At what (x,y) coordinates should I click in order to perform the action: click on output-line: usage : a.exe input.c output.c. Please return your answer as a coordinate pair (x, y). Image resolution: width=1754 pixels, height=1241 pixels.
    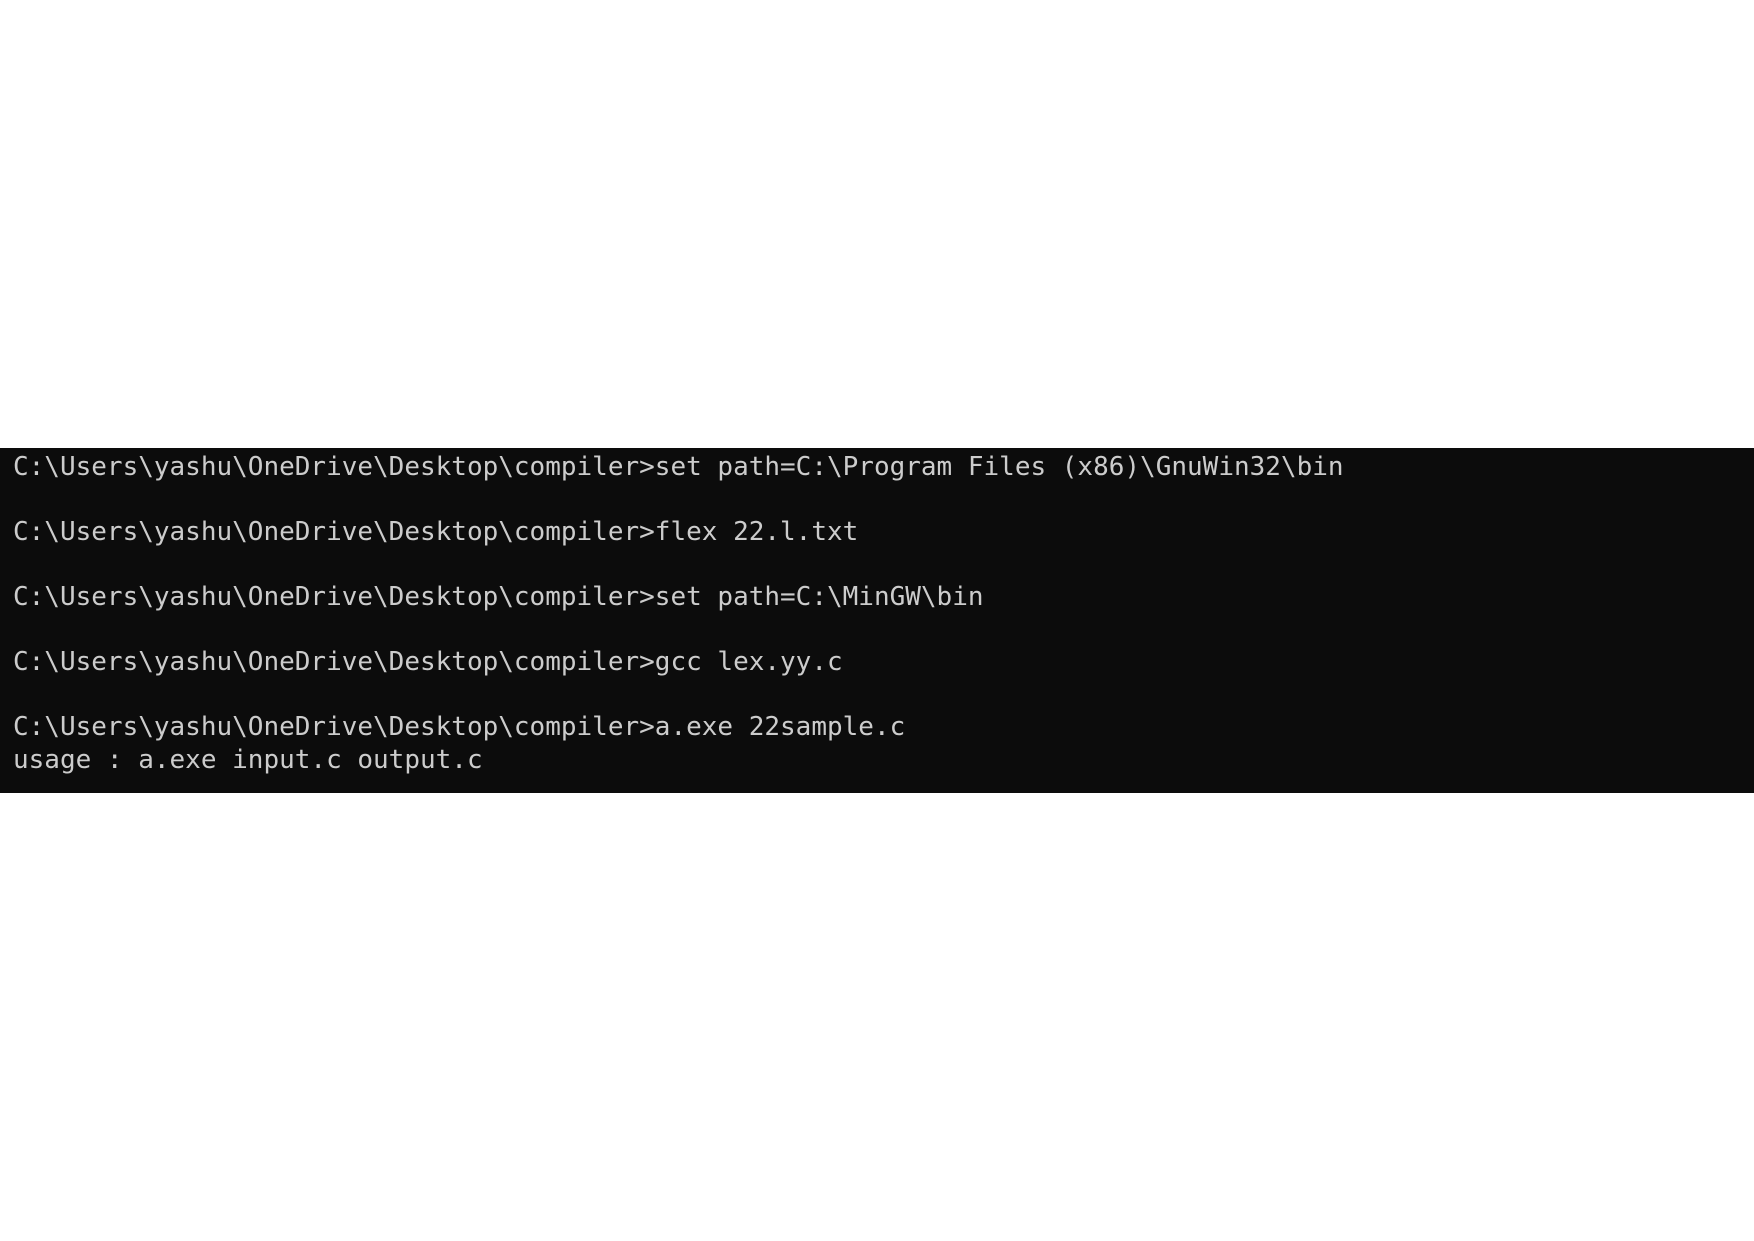
    Looking at the image, I should click on (248, 759).